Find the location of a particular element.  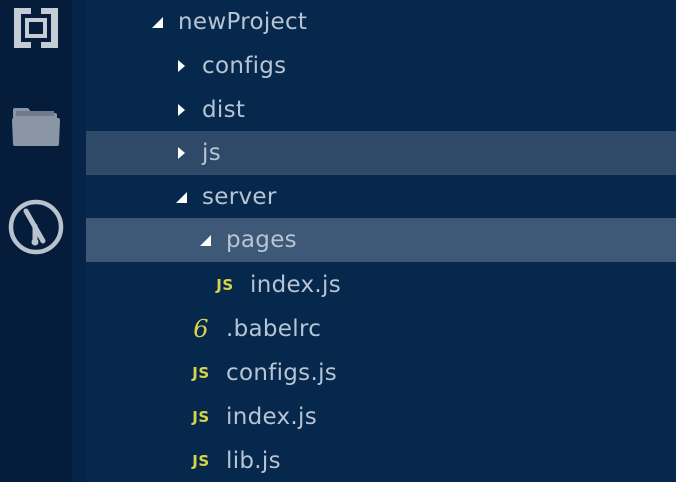

tree-item-label: configs.js is located at coordinates (282, 373).